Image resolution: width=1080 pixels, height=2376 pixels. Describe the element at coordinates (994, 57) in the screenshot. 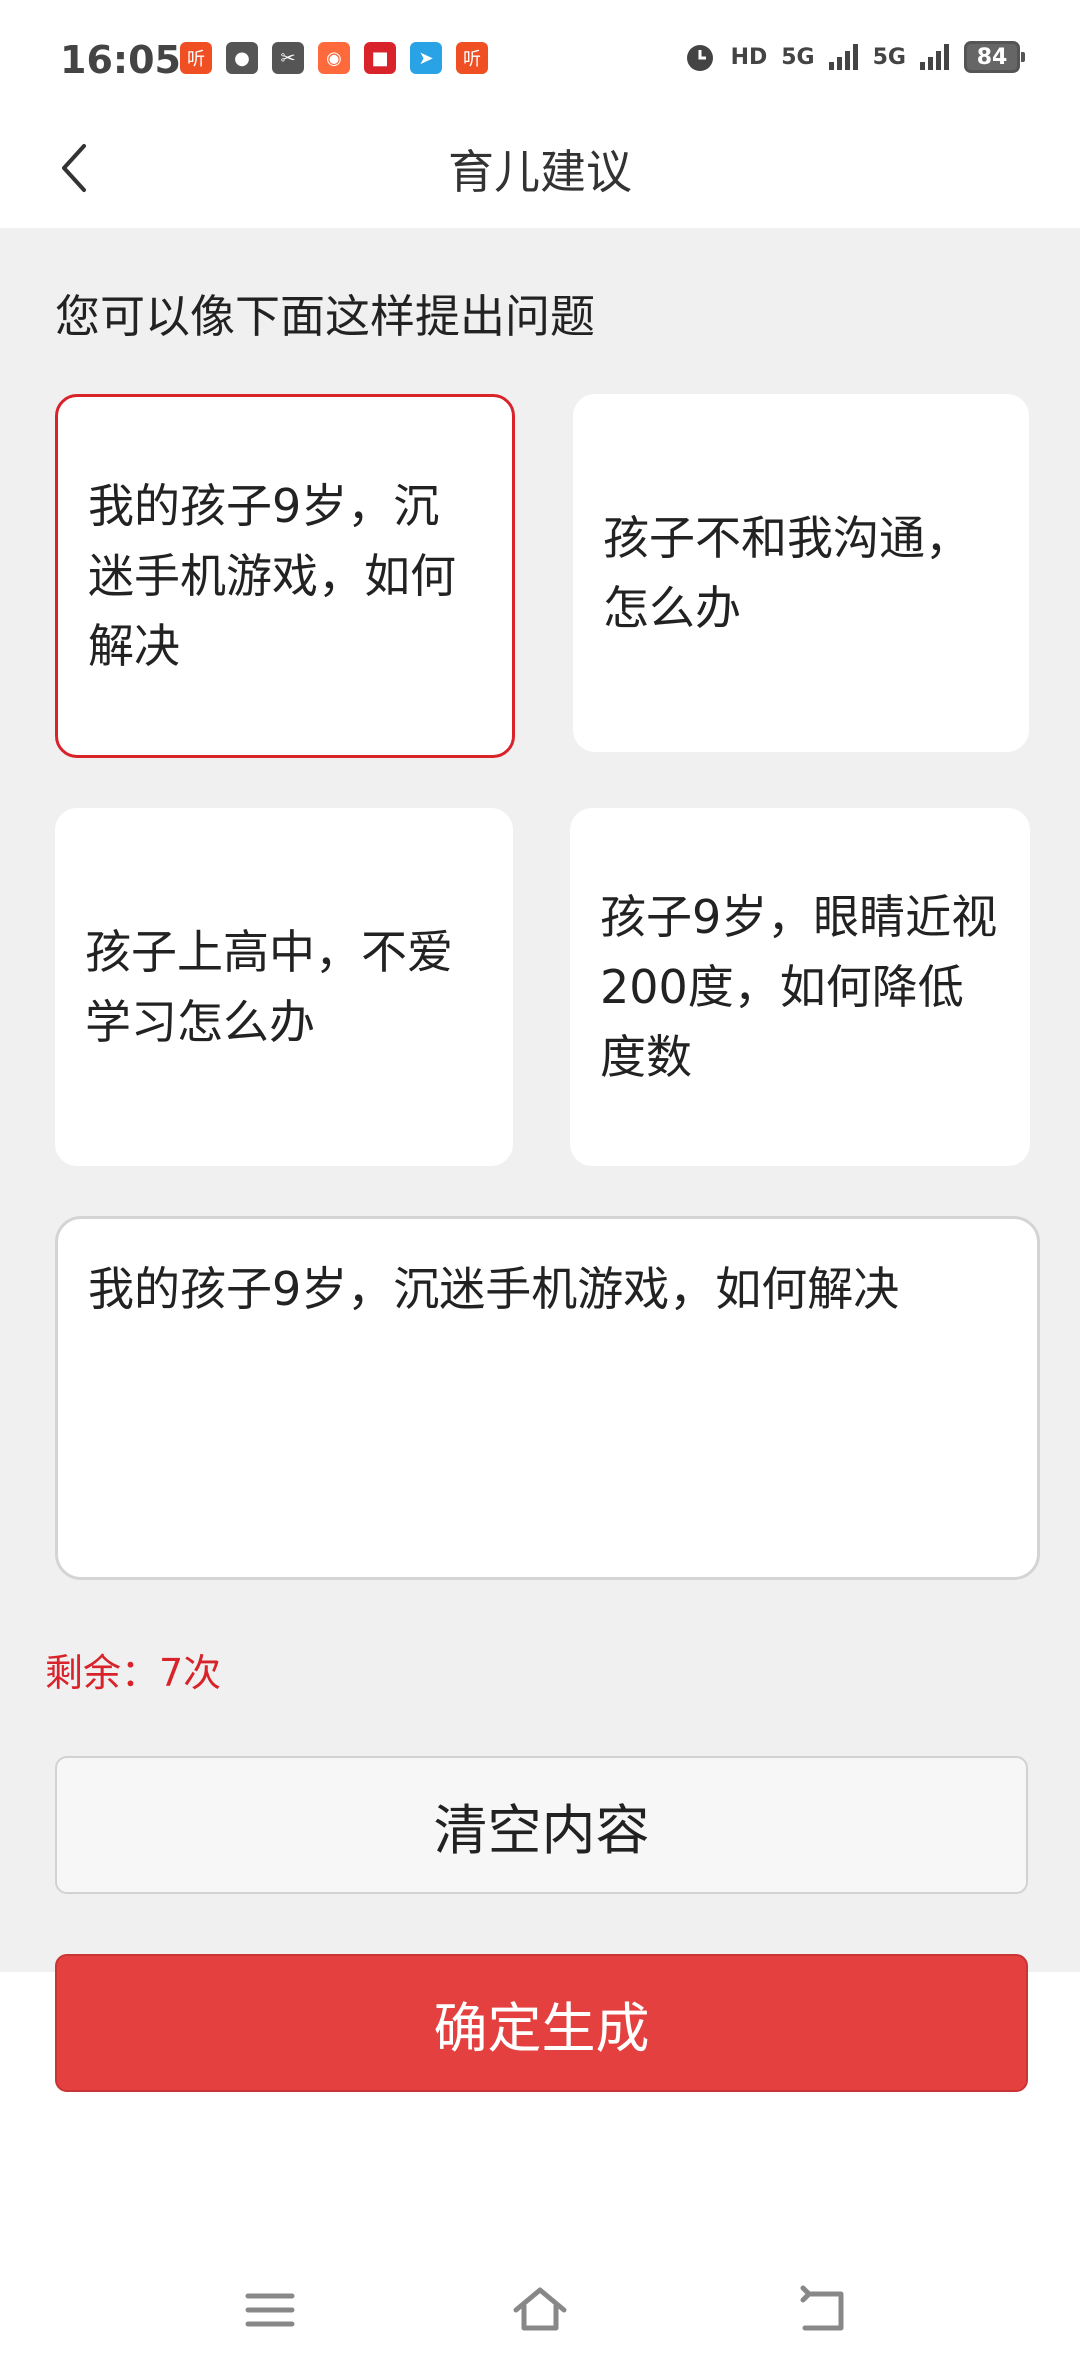

I see `battery-icon: 84` at that location.